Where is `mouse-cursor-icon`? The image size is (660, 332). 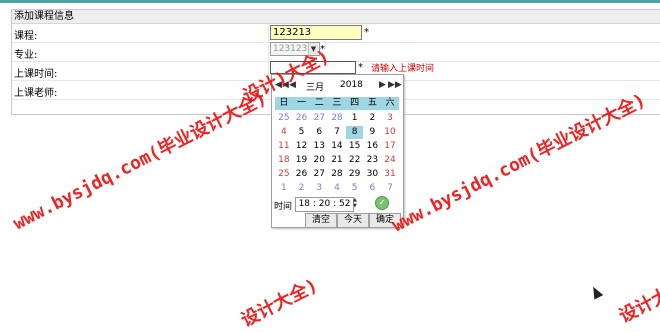
mouse-cursor-icon is located at coordinates (596, 292).